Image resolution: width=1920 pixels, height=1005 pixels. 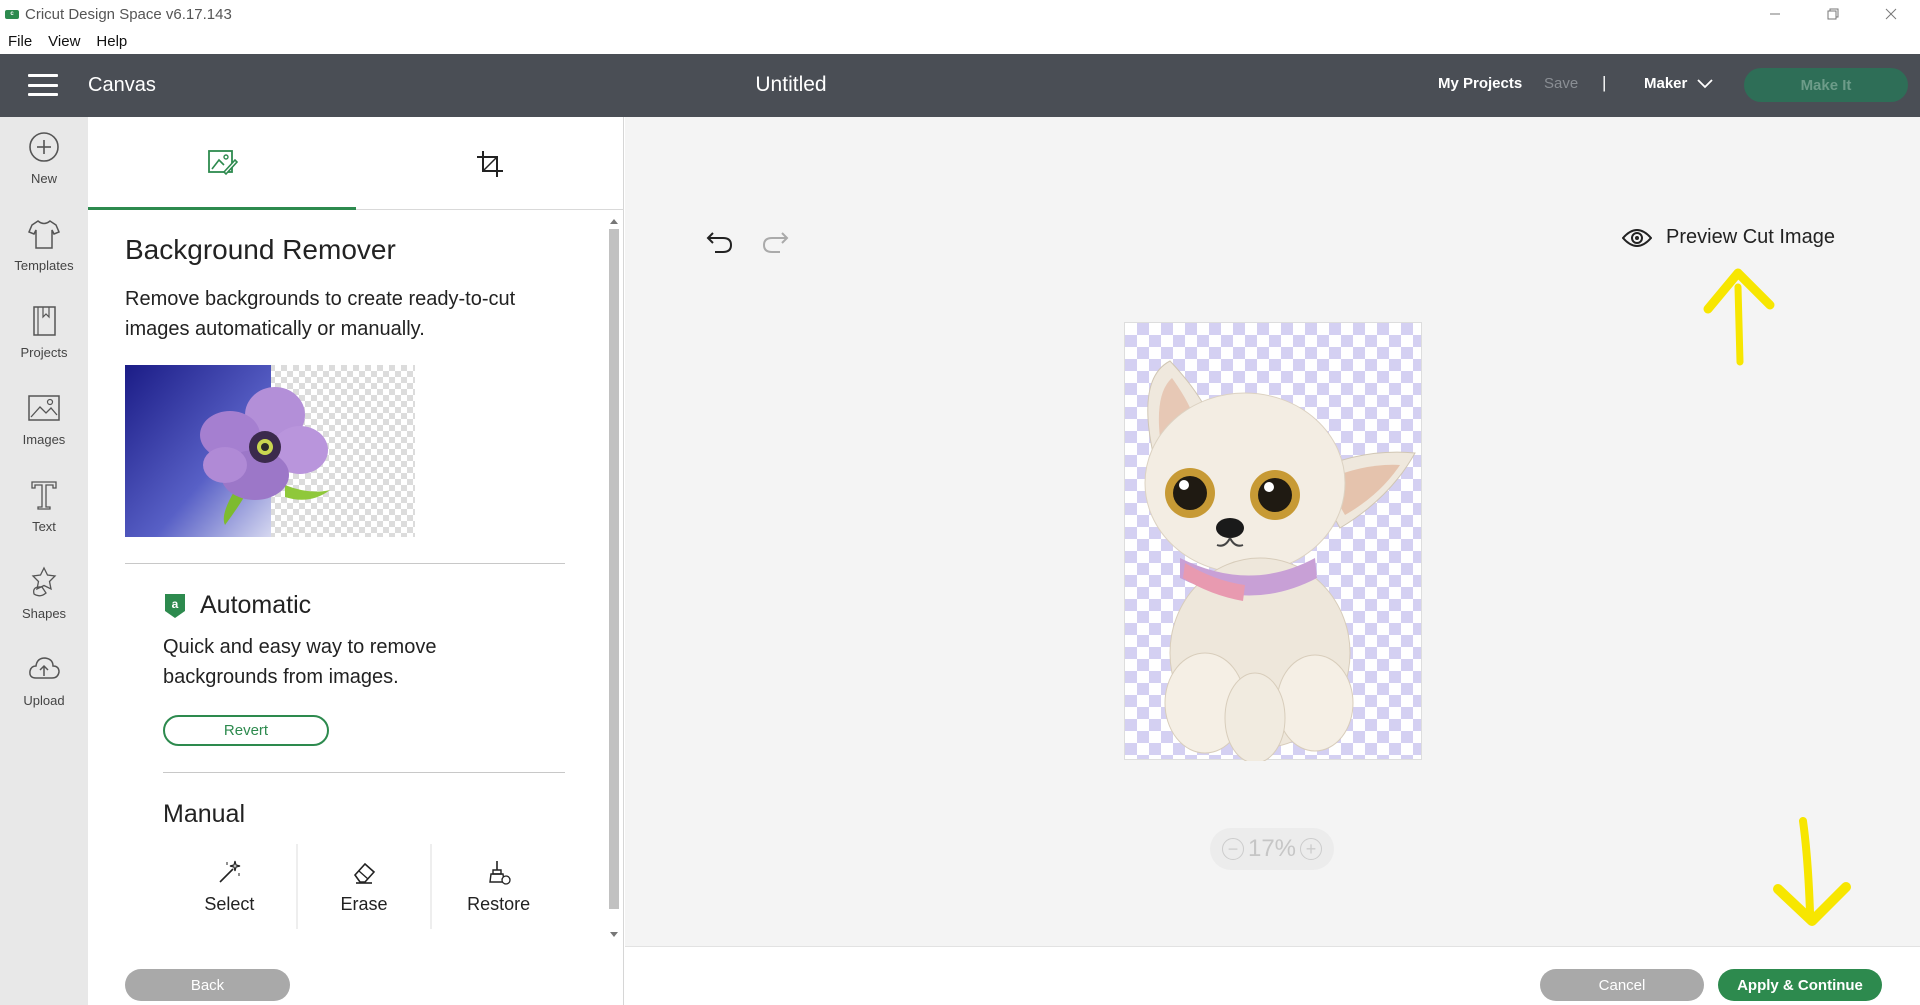 I want to click on crop-icon, so click(x=490, y=163).